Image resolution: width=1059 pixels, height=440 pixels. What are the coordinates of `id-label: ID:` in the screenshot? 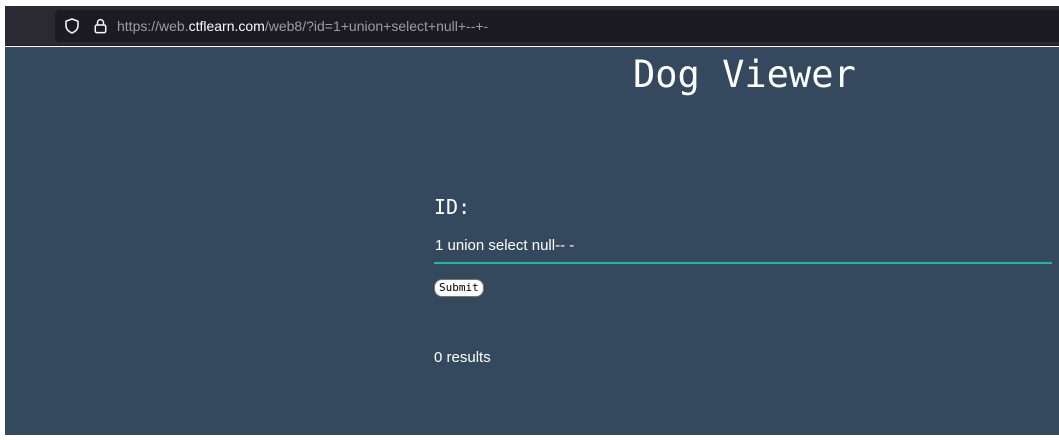 It's located at (452, 207).